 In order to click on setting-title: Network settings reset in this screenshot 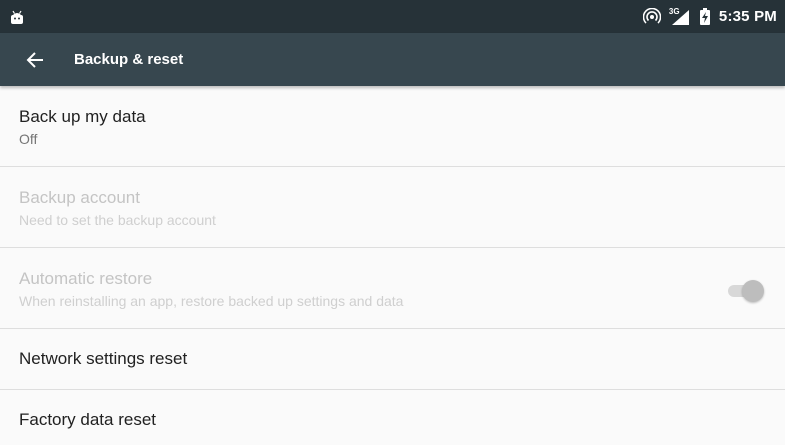, I will do `click(103, 358)`.